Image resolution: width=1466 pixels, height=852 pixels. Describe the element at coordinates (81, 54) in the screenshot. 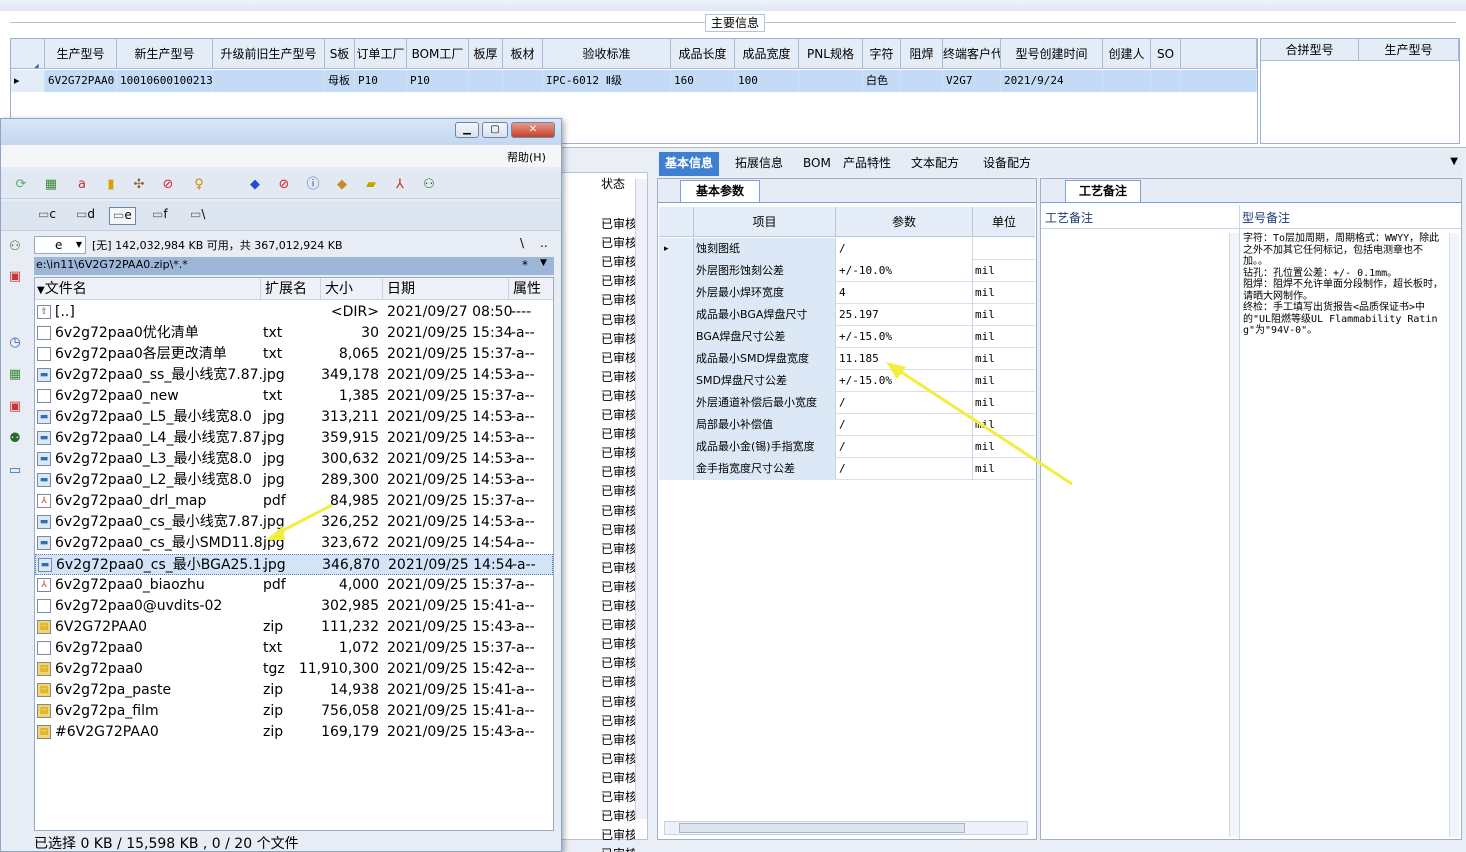

I see `main-col-header: 生产型号` at that location.